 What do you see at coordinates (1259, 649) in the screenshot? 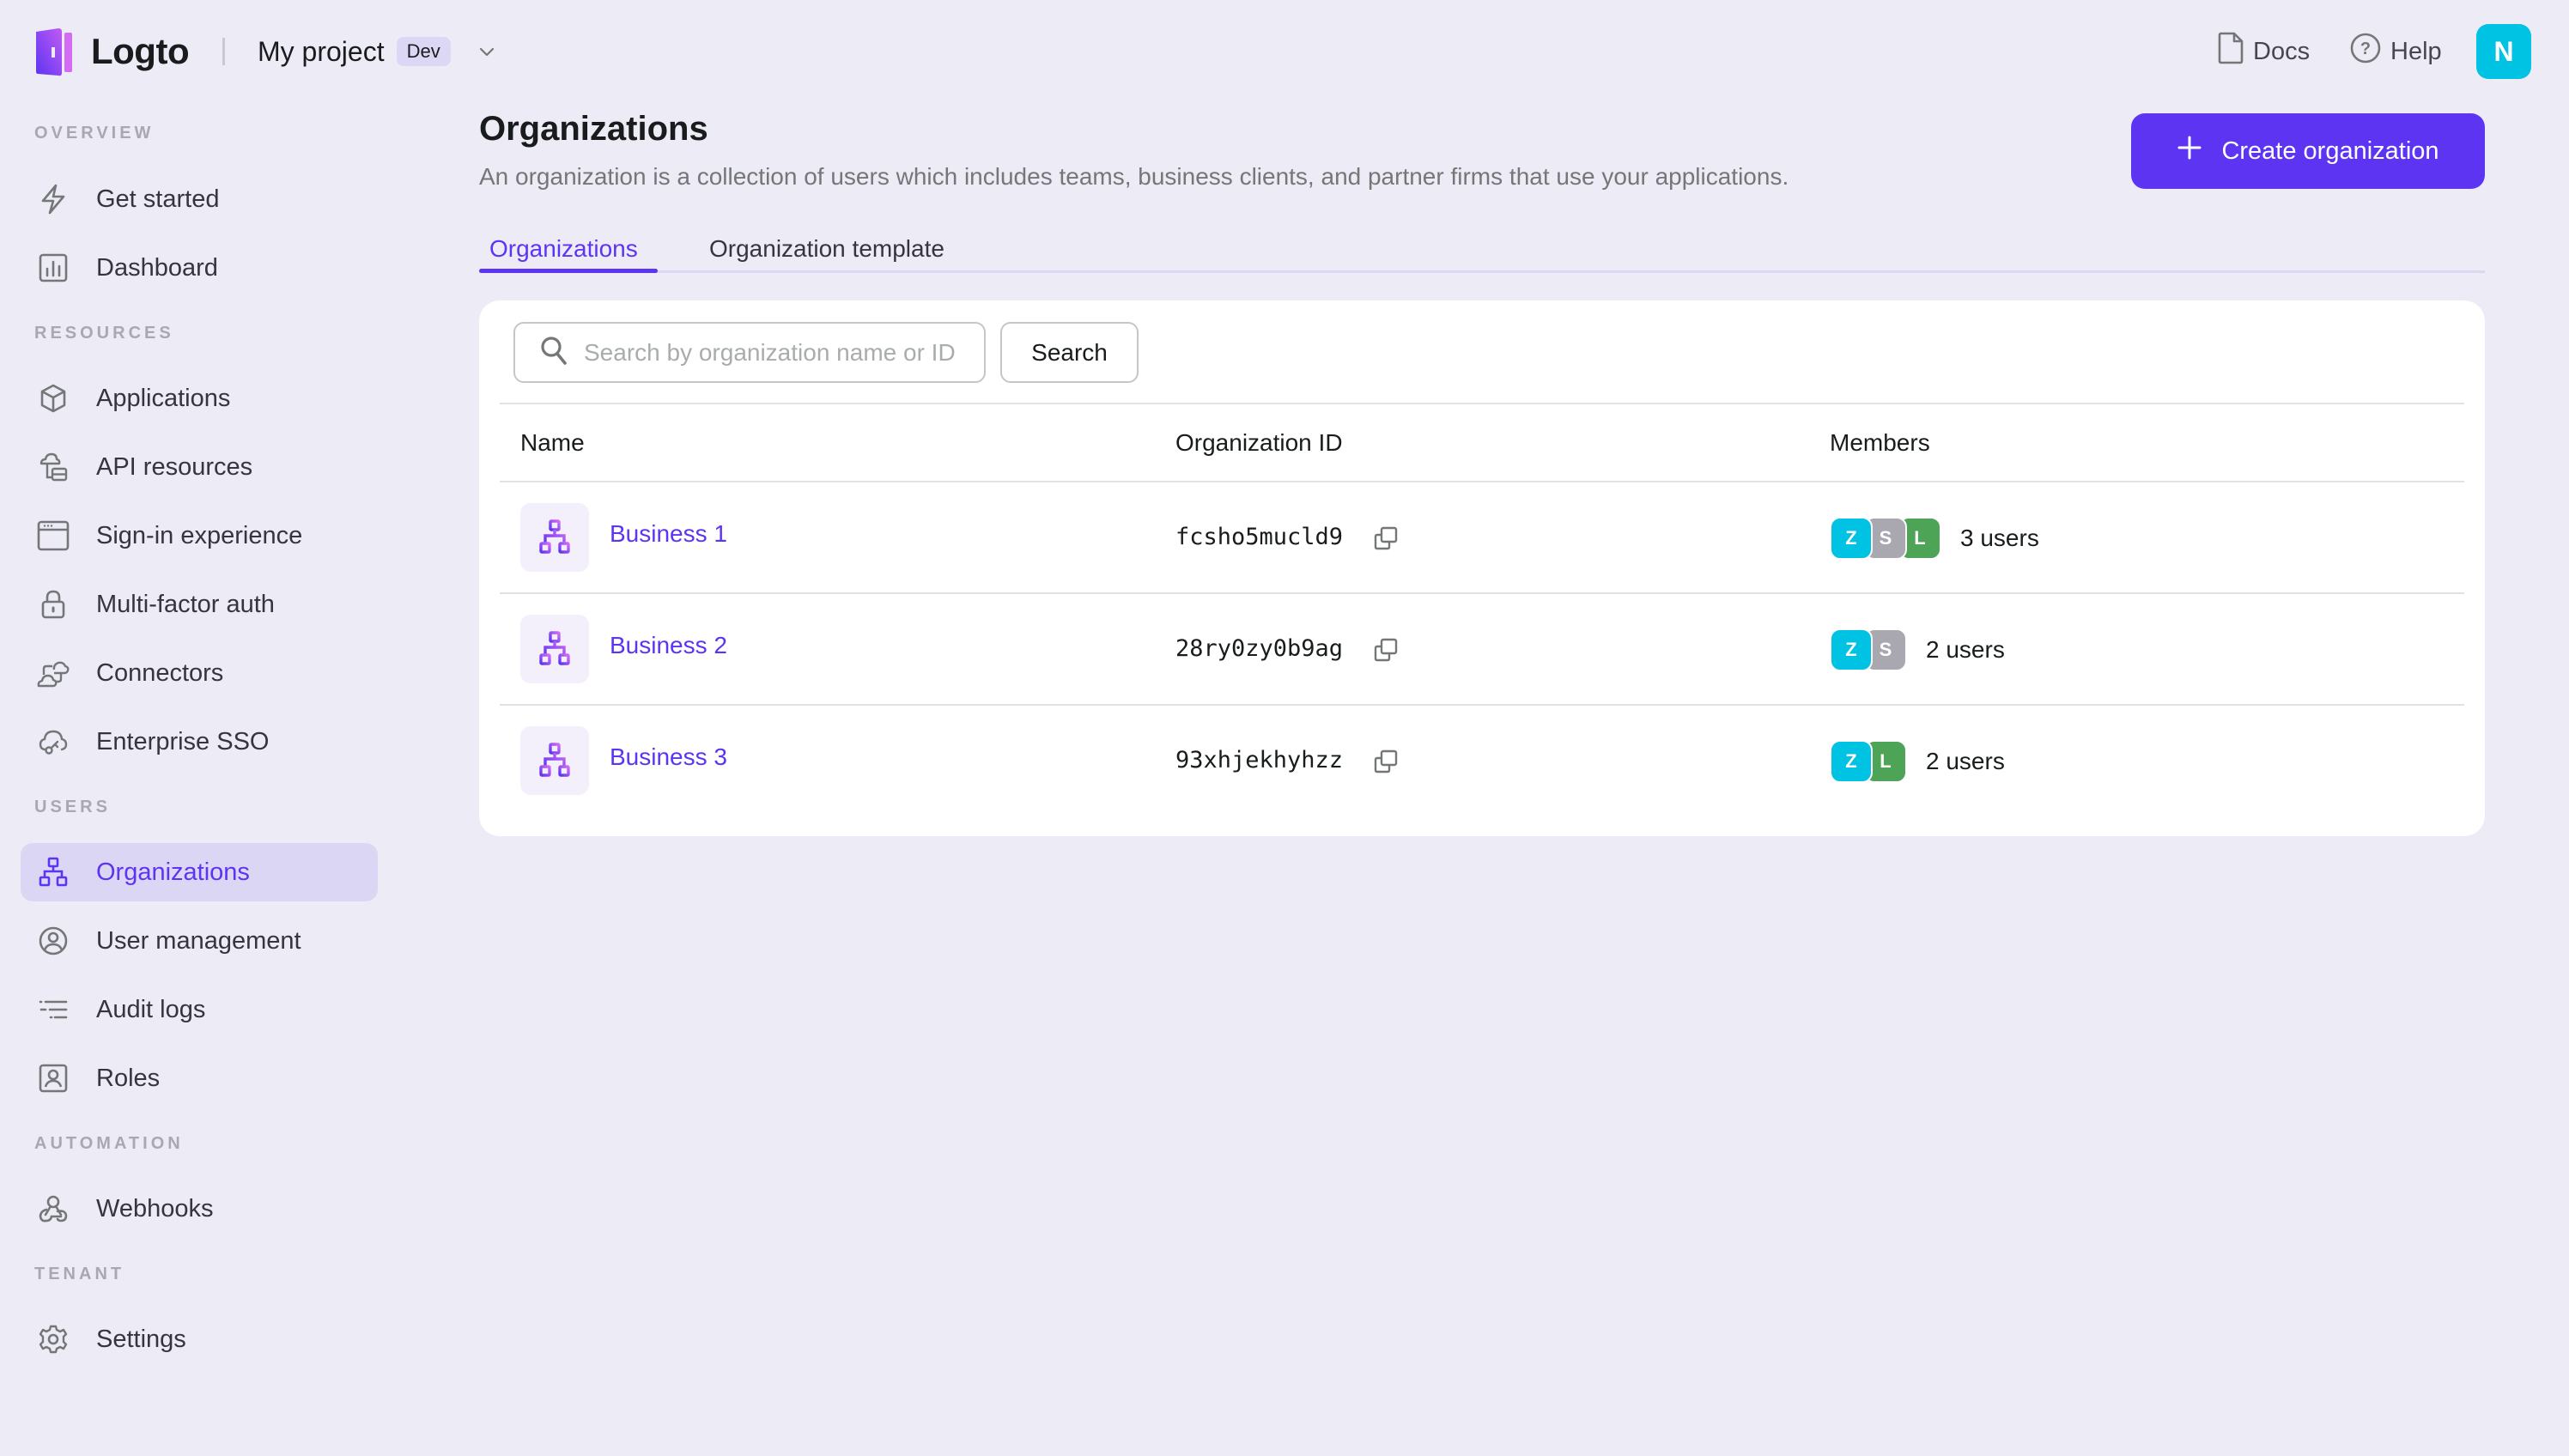
I see `organization-id: 28ry0zy0b9ag` at bounding box center [1259, 649].